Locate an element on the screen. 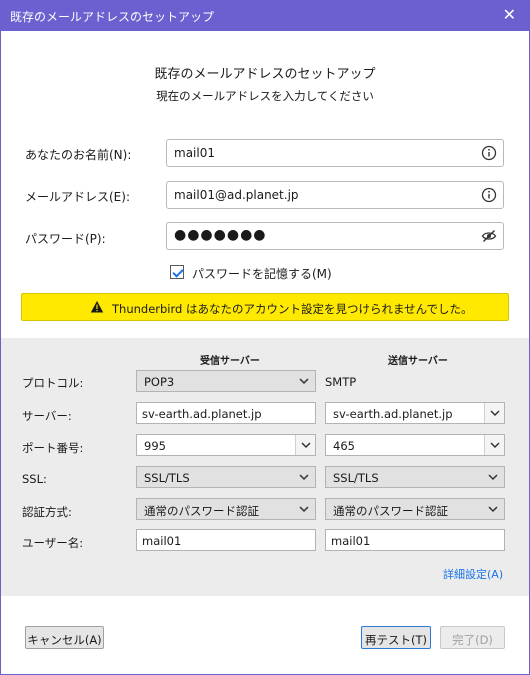  close-icon: ✕ is located at coordinates (509, 14).